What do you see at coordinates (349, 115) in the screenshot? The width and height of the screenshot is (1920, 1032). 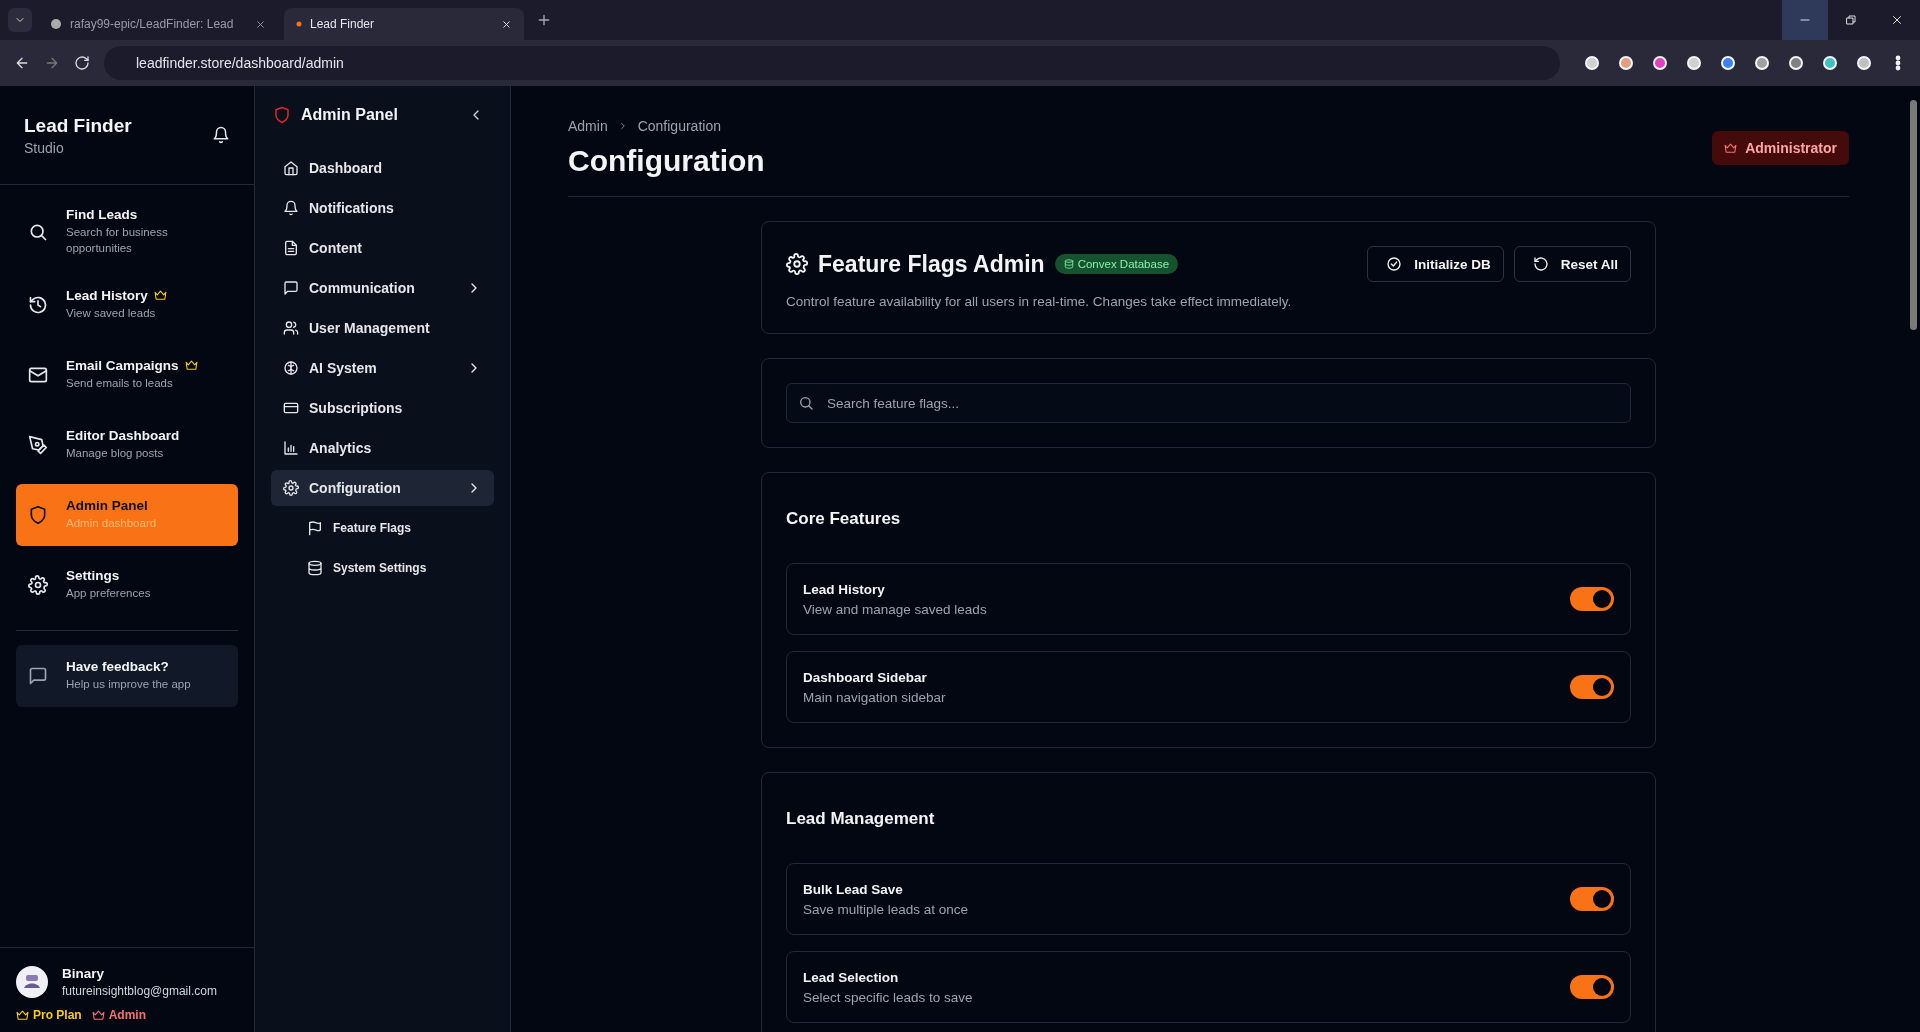 I see `panel-title: Admin Panel` at bounding box center [349, 115].